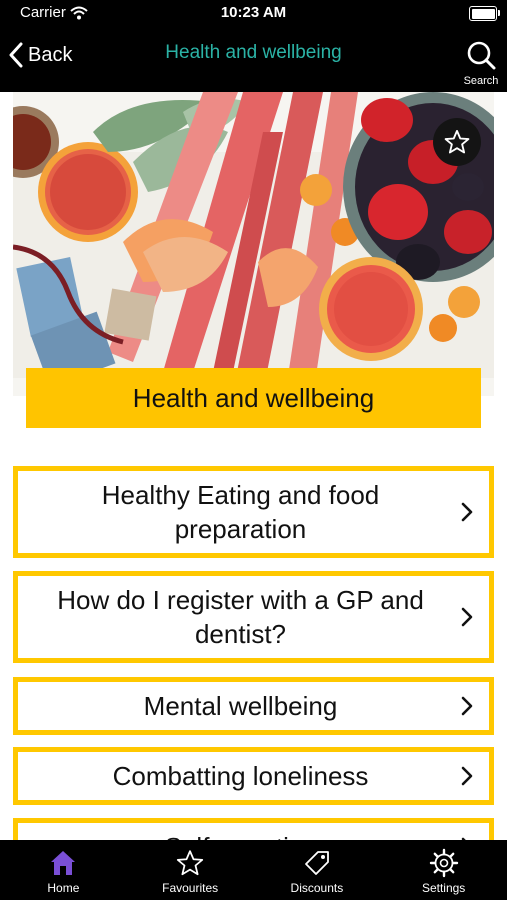 This screenshot has width=507, height=900. I want to click on section-banner: Health and wellbeing, so click(253, 398).